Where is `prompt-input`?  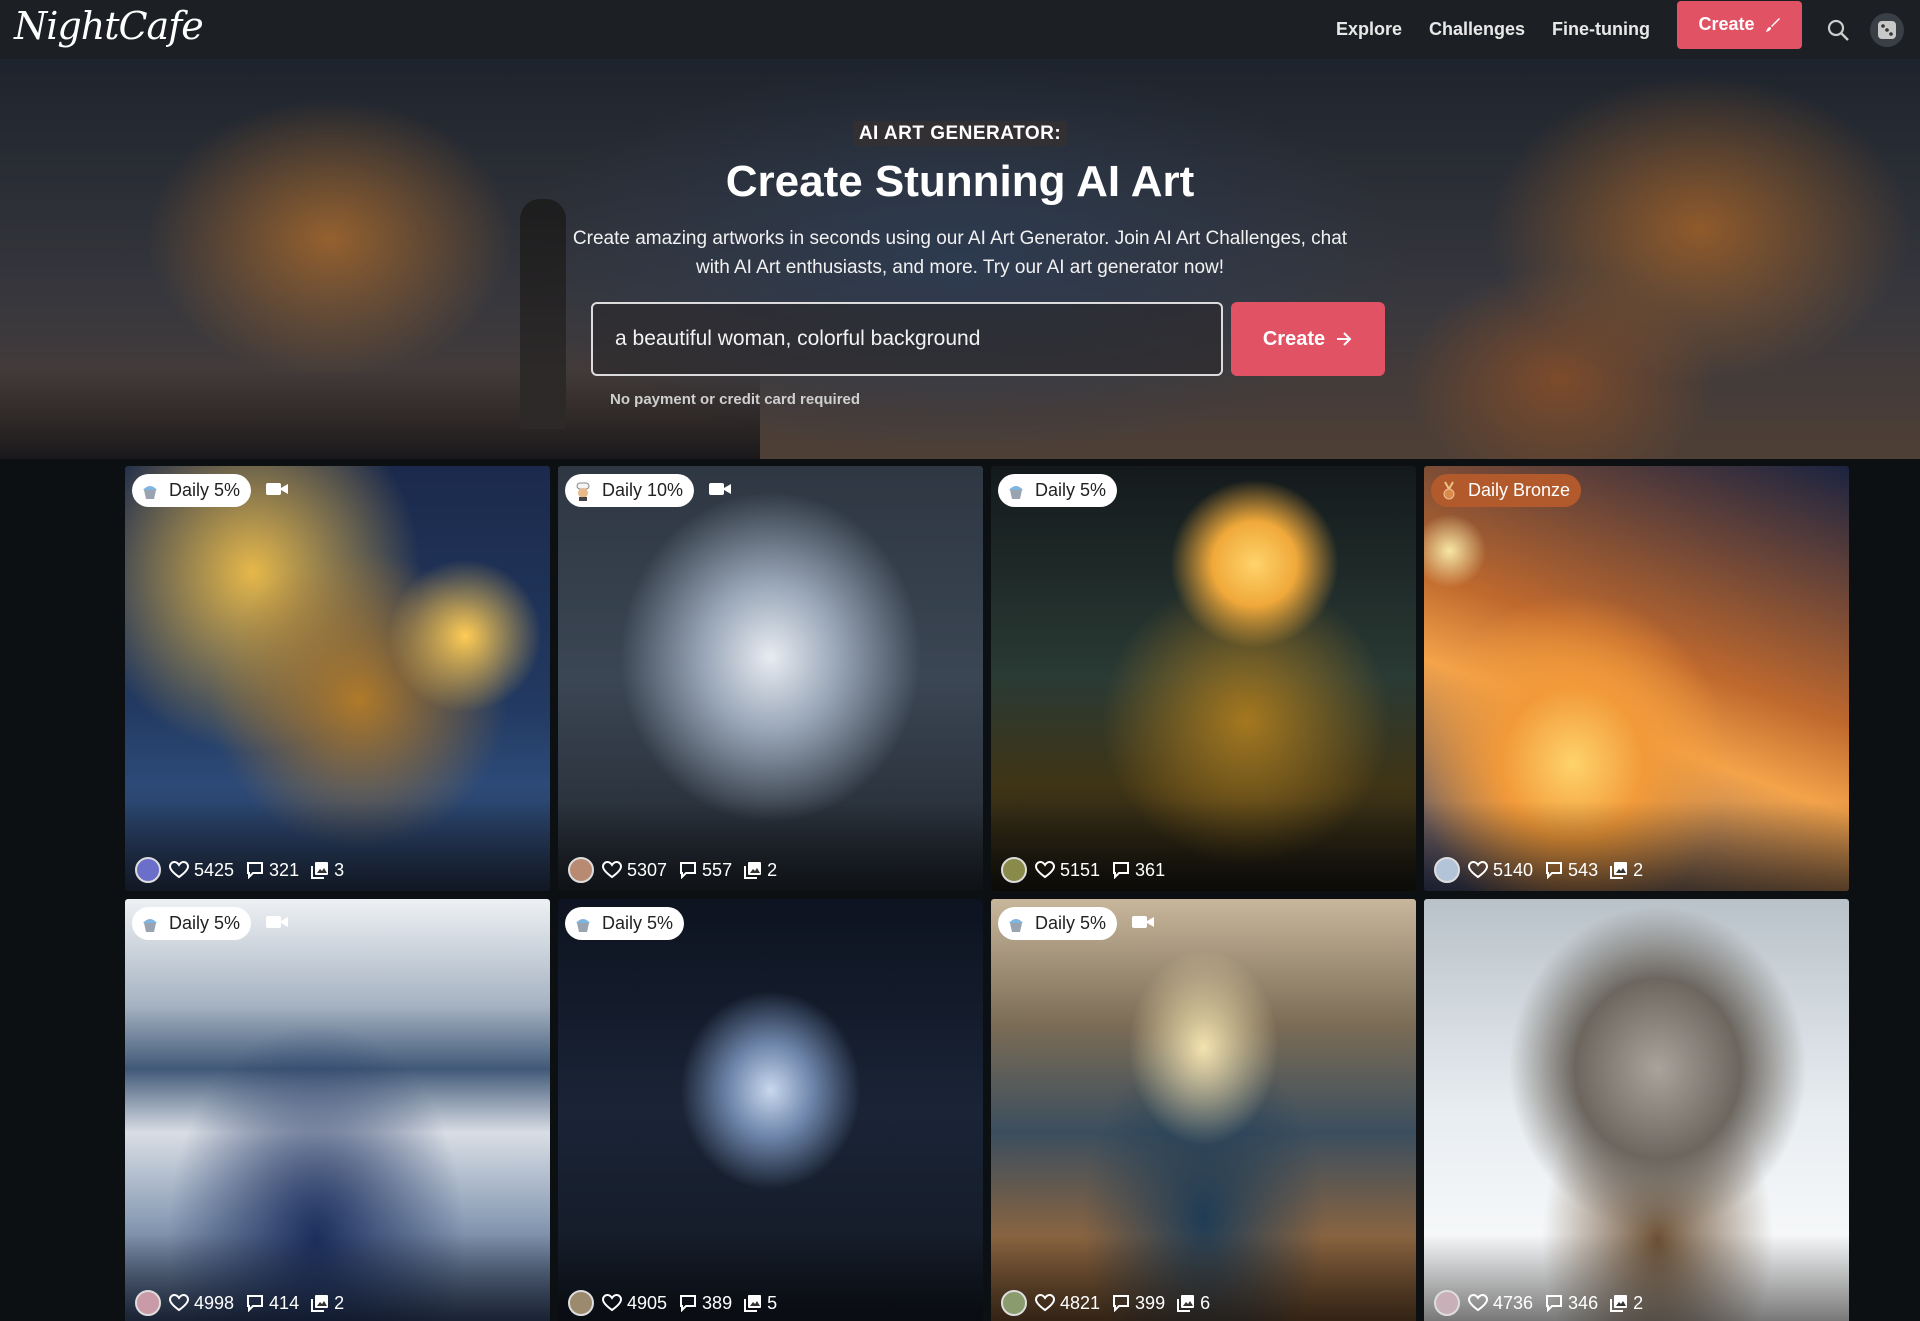 prompt-input is located at coordinates (907, 339).